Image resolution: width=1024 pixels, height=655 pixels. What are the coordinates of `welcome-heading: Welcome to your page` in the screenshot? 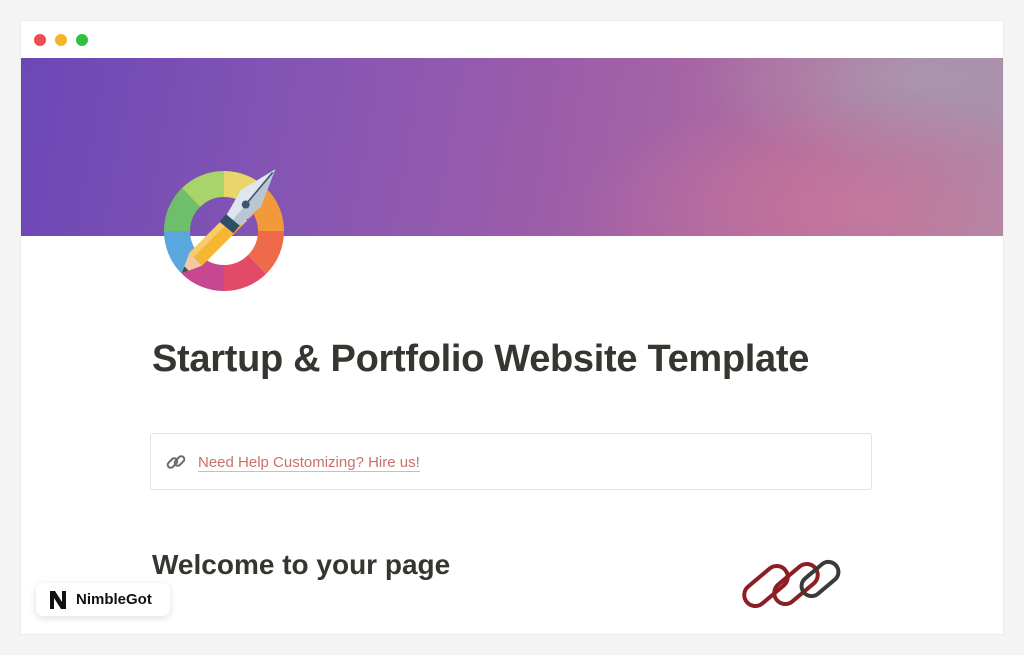 It's located at (301, 564).